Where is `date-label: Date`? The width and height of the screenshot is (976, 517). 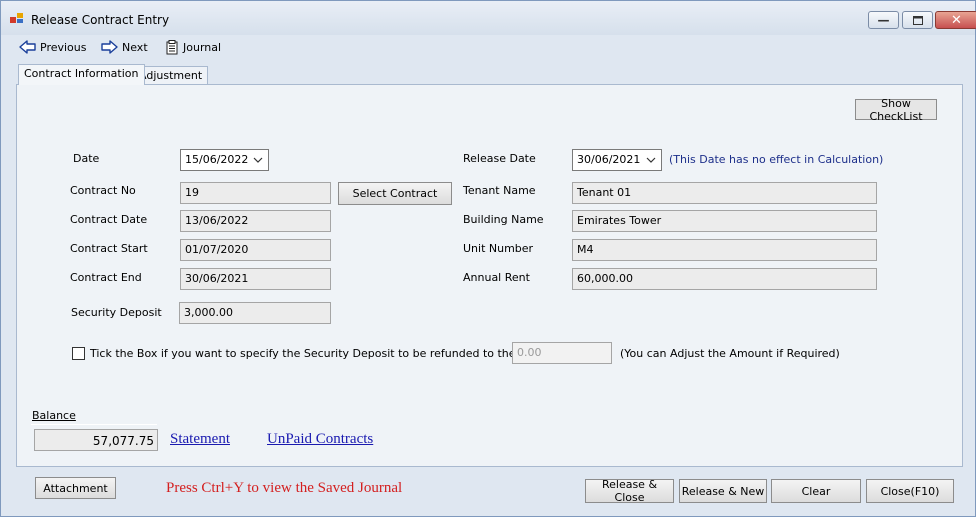
date-label: Date is located at coordinates (86, 158).